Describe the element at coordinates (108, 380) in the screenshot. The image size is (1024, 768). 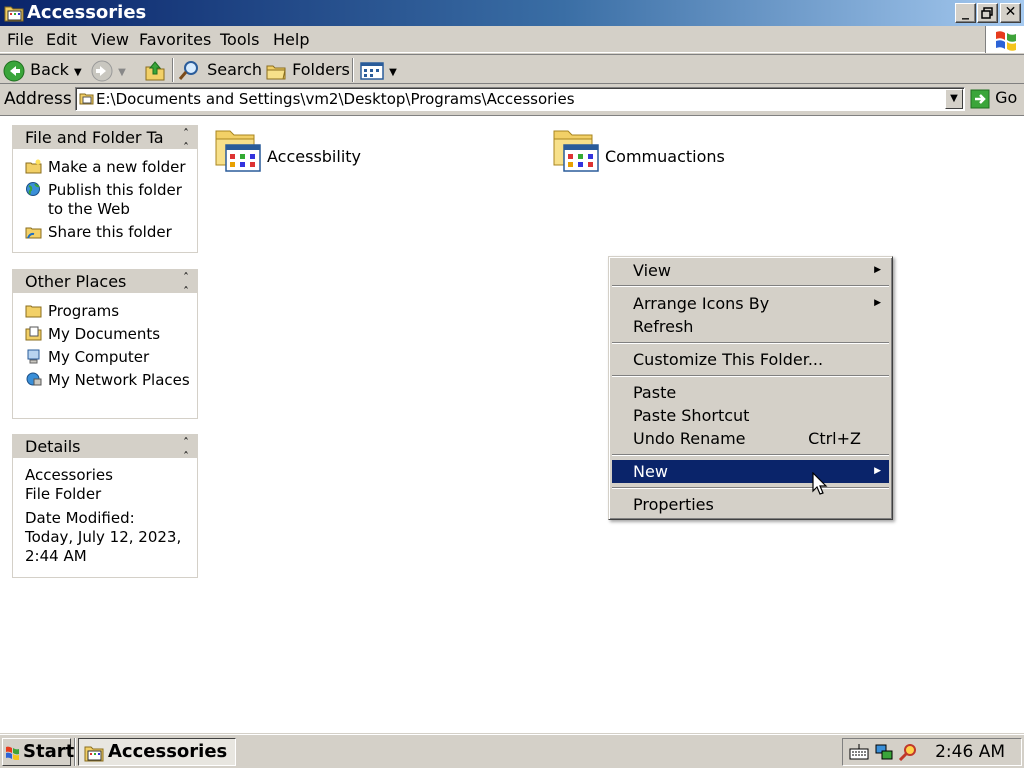
I see `place-my-network-places: My Network Places` at that location.